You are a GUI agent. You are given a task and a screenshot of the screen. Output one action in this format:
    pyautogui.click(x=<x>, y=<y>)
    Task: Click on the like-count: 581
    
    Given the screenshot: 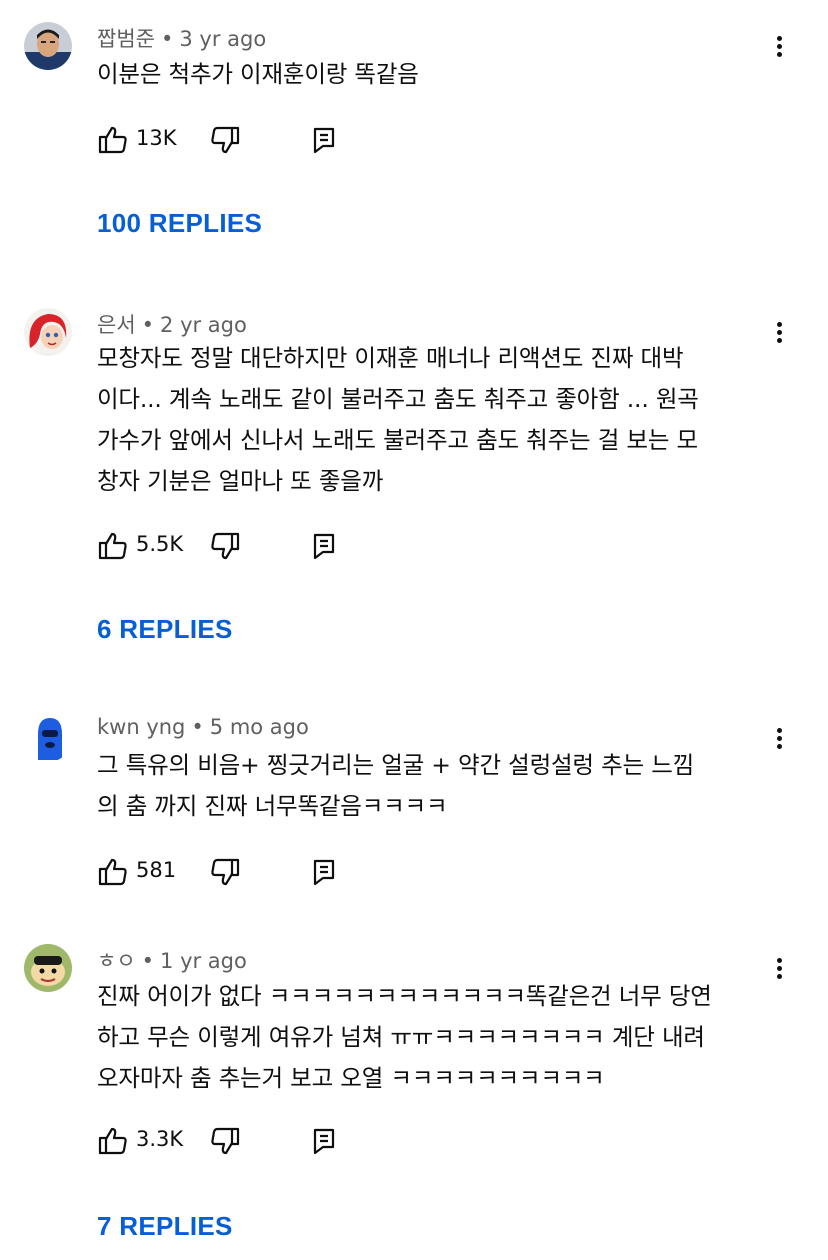 What is the action you would take?
    pyautogui.click(x=156, y=870)
    